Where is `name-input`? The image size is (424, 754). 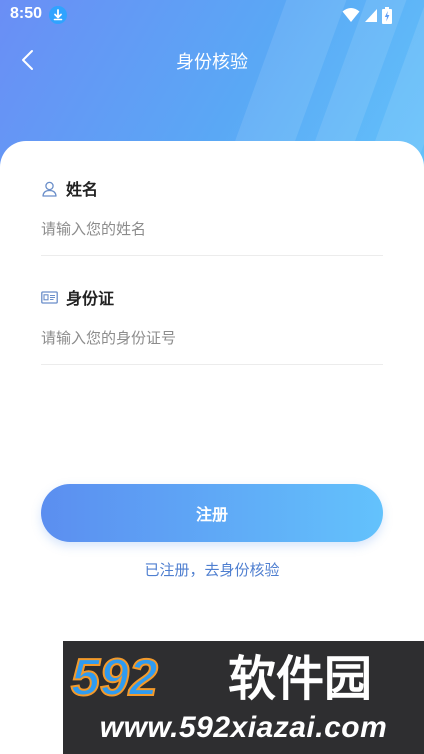 name-input is located at coordinates (212, 229).